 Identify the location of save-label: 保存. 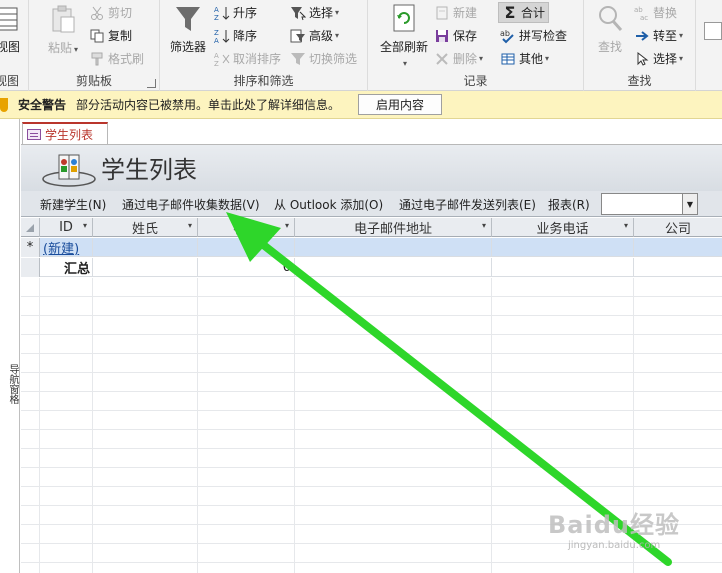
(465, 36).